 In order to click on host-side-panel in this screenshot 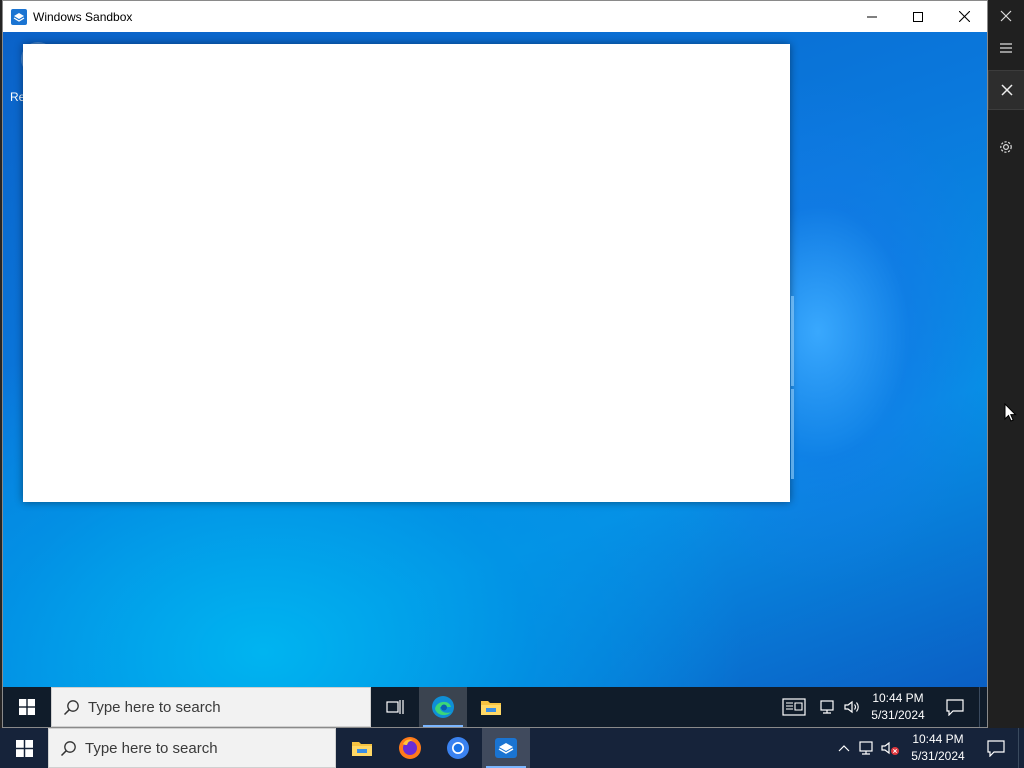, I will do `click(1006, 364)`.